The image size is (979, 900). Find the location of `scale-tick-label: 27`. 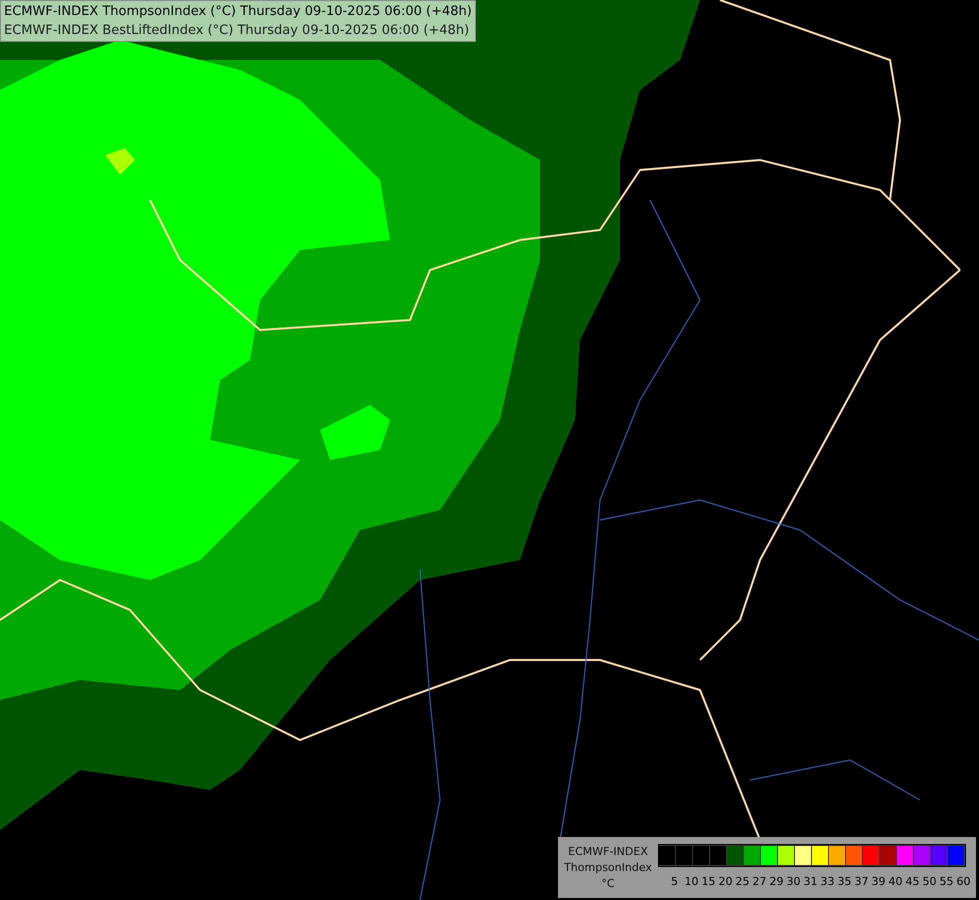

scale-tick-label: 27 is located at coordinates (760, 881).